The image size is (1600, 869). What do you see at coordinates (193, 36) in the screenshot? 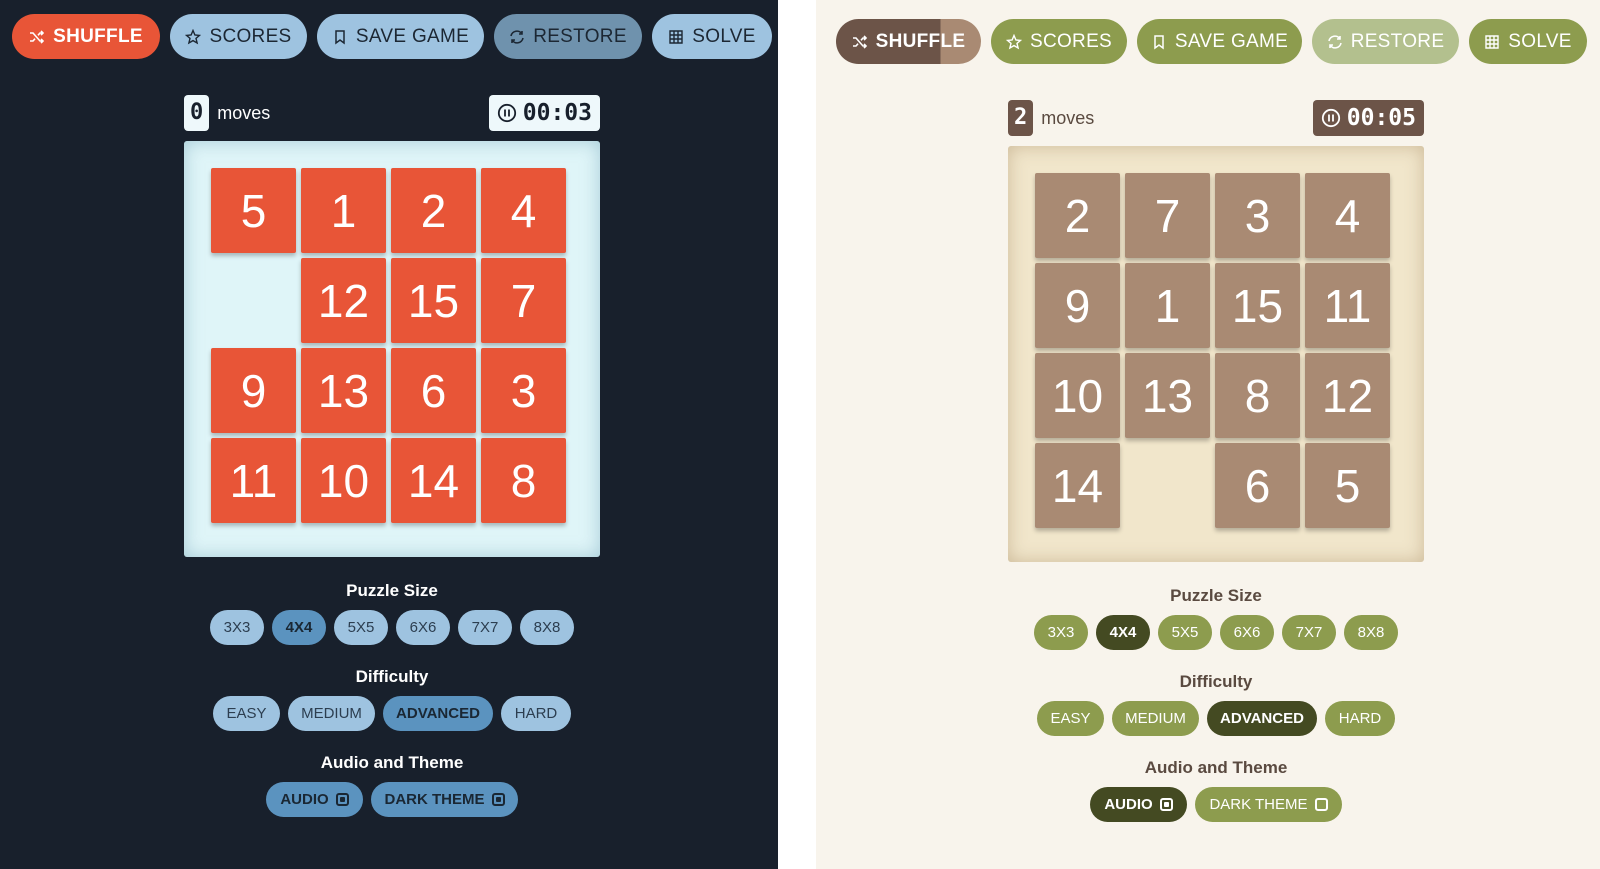
I see `star-icon` at bounding box center [193, 36].